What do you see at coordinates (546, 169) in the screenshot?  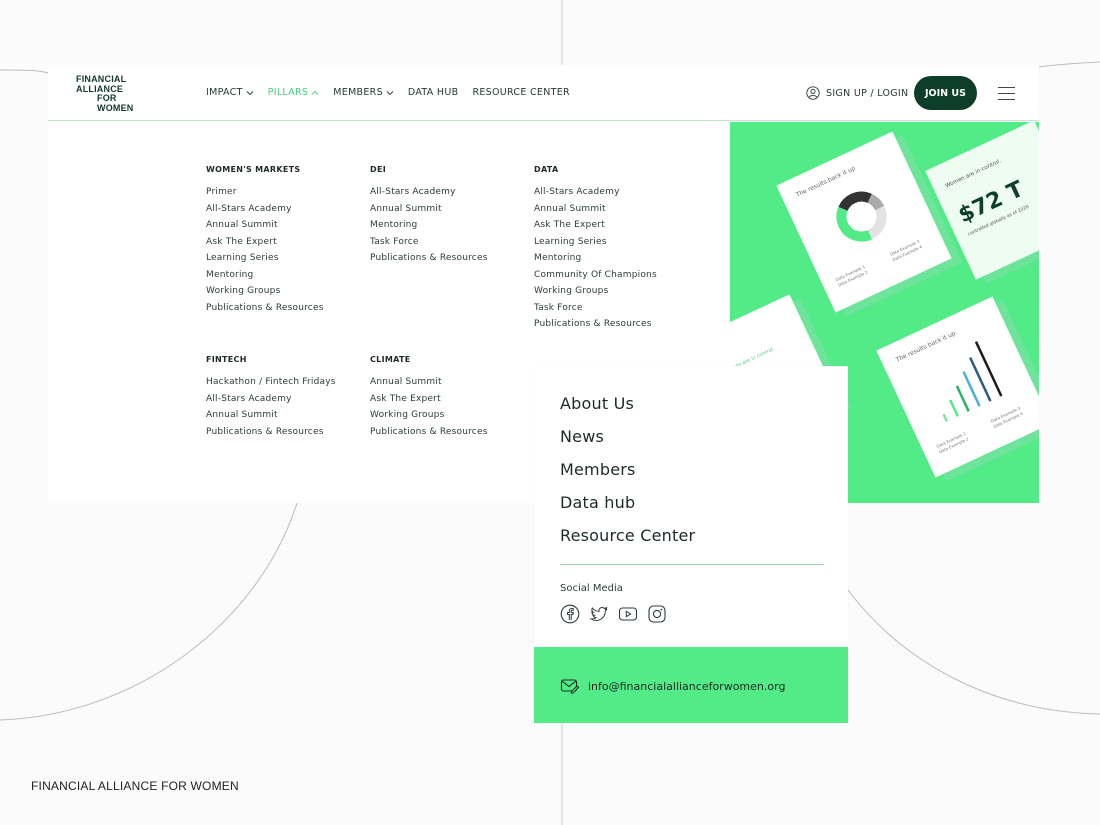 I see `category-title: DATA` at bounding box center [546, 169].